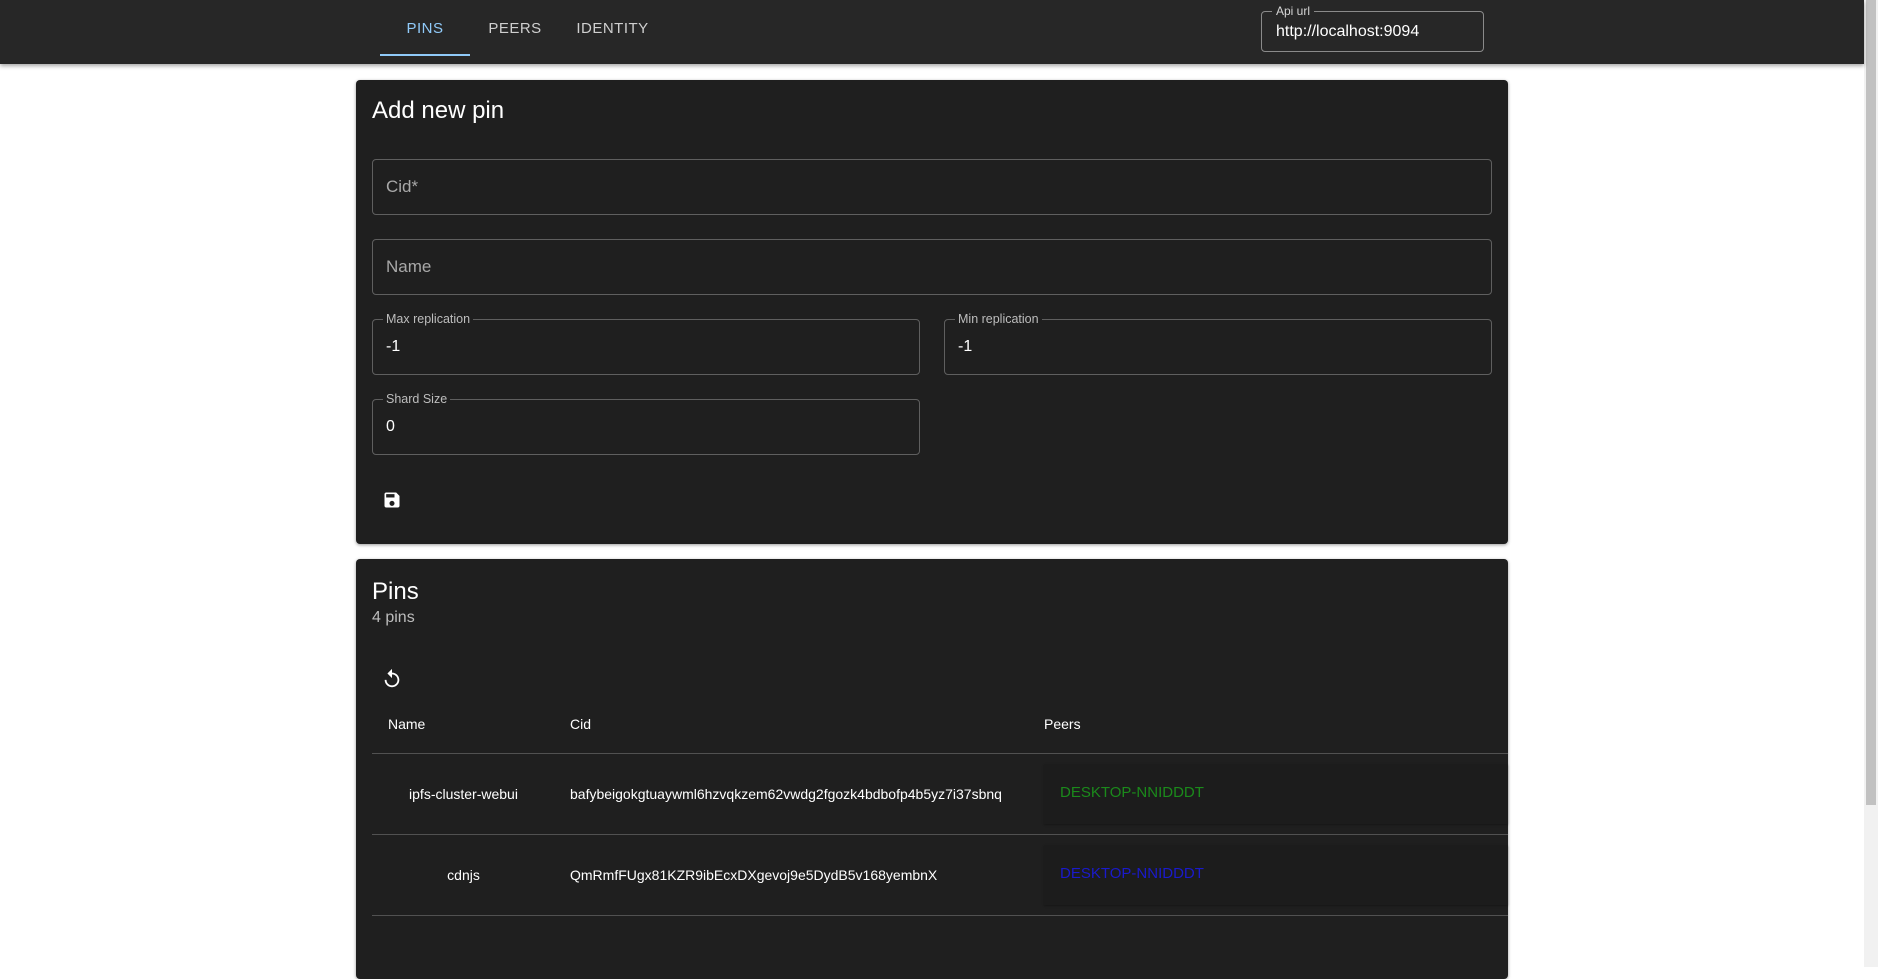  I want to click on min-replication-value: -1, so click(965, 347).